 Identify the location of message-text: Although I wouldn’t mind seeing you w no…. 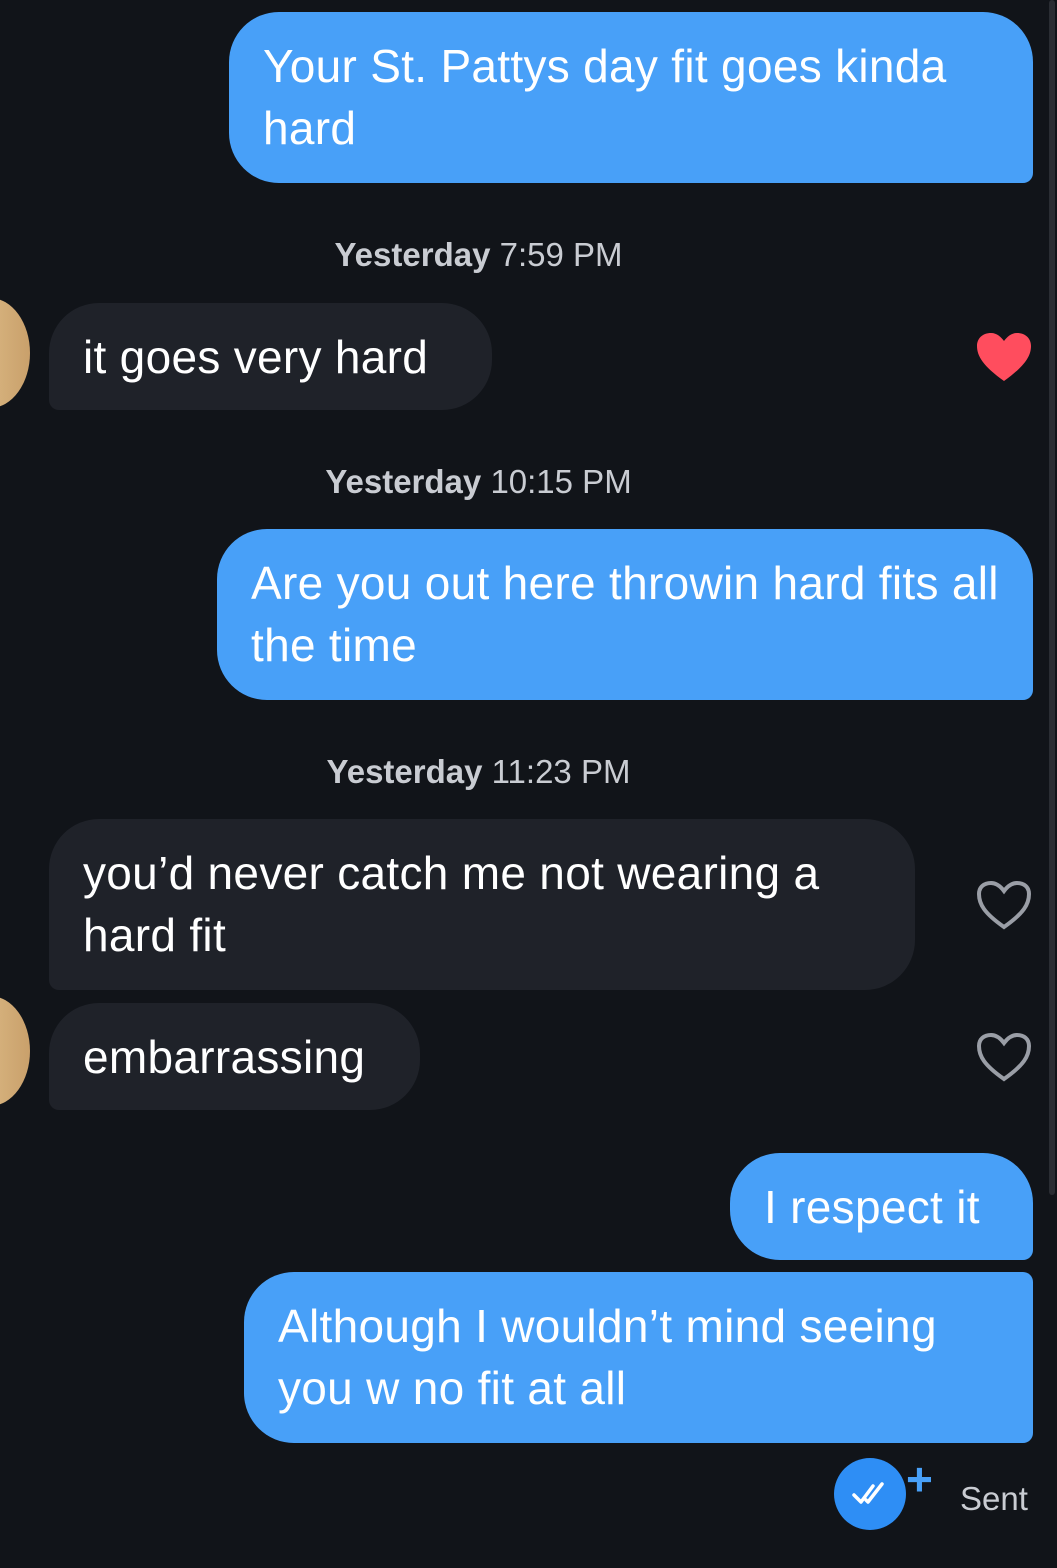
(607, 1357).